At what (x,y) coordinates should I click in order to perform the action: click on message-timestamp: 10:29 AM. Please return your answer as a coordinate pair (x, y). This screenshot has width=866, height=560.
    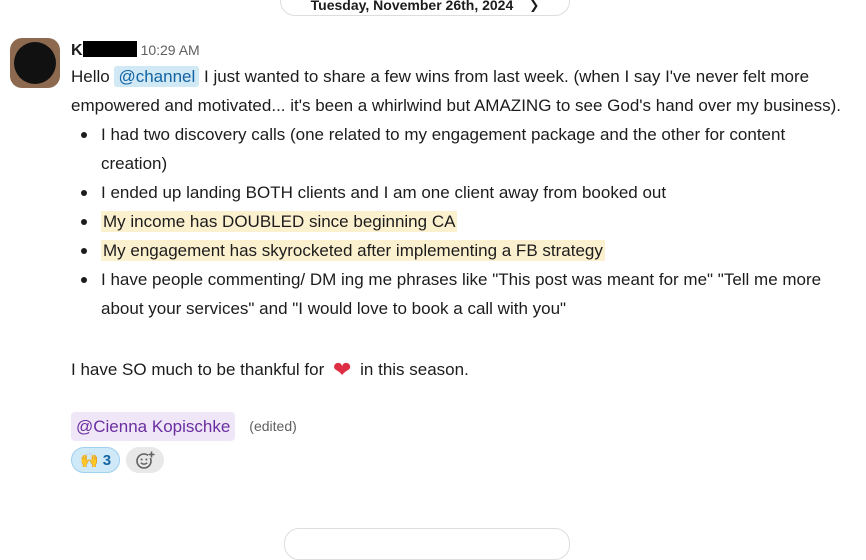
    Looking at the image, I should click on (170, 50).